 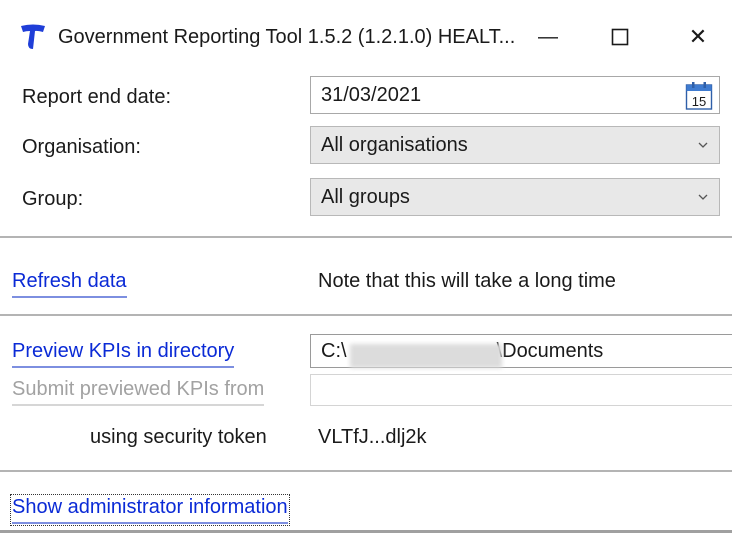 I want to click on calendar-day: 15, so click(x=699, y=101).